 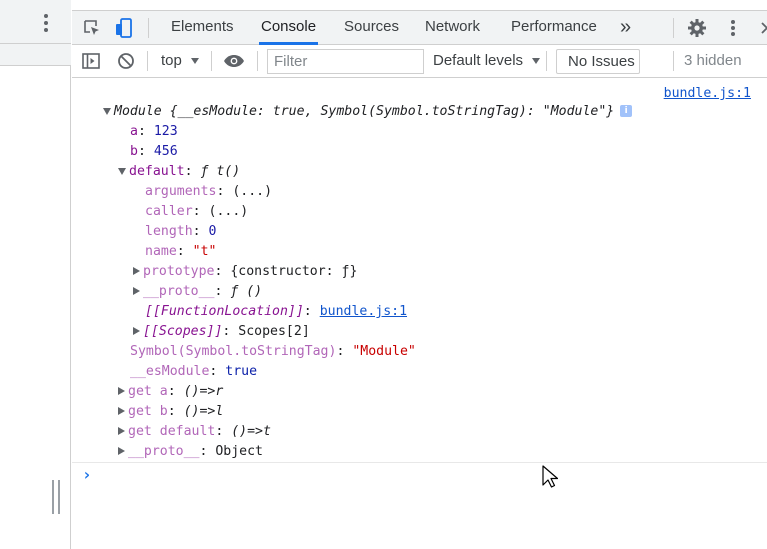 I want to click on property-value: true, so click(x=241, y=371).